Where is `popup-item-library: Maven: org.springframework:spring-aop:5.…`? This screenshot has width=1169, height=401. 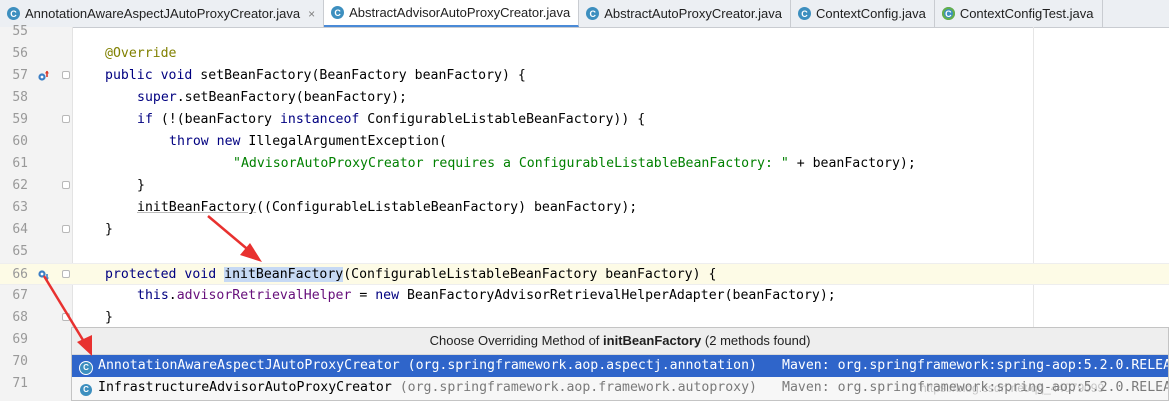
popup-item-library: Maven: org.springframework:spring-aop:5.… is located at coordinates (975, 365).